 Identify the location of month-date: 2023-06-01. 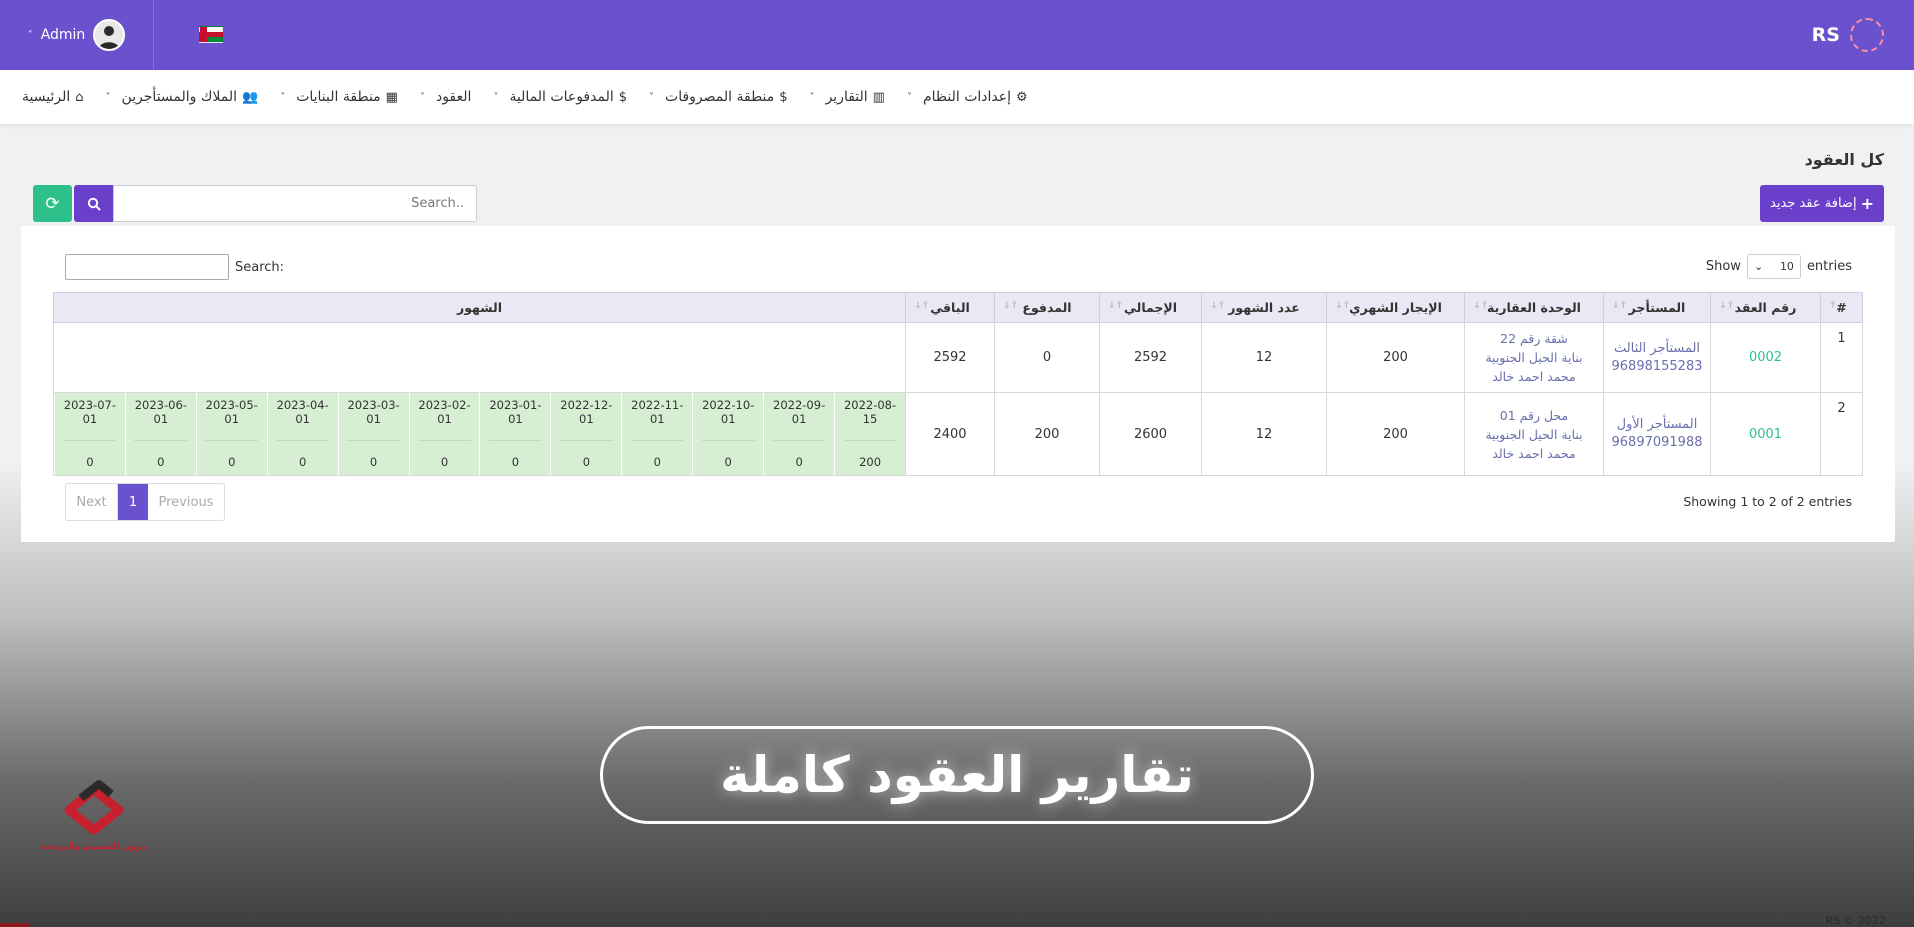
(160, 412).